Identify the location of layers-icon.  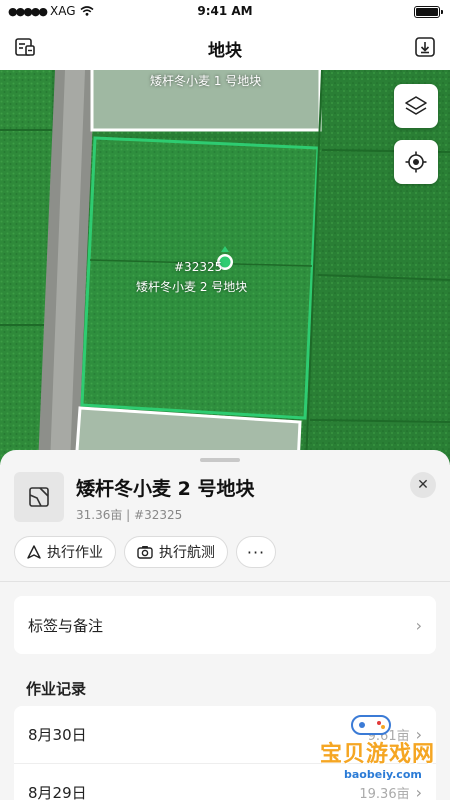
(416, 105).